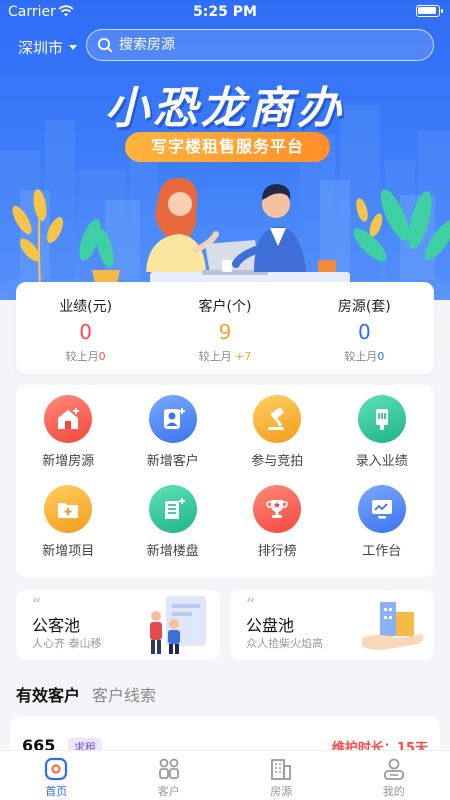 The width and height of the screenshot is (450, 800). Describe the element at coordinates (382, 551) in the screenshot. I see `action-label: 工作台` at that location.